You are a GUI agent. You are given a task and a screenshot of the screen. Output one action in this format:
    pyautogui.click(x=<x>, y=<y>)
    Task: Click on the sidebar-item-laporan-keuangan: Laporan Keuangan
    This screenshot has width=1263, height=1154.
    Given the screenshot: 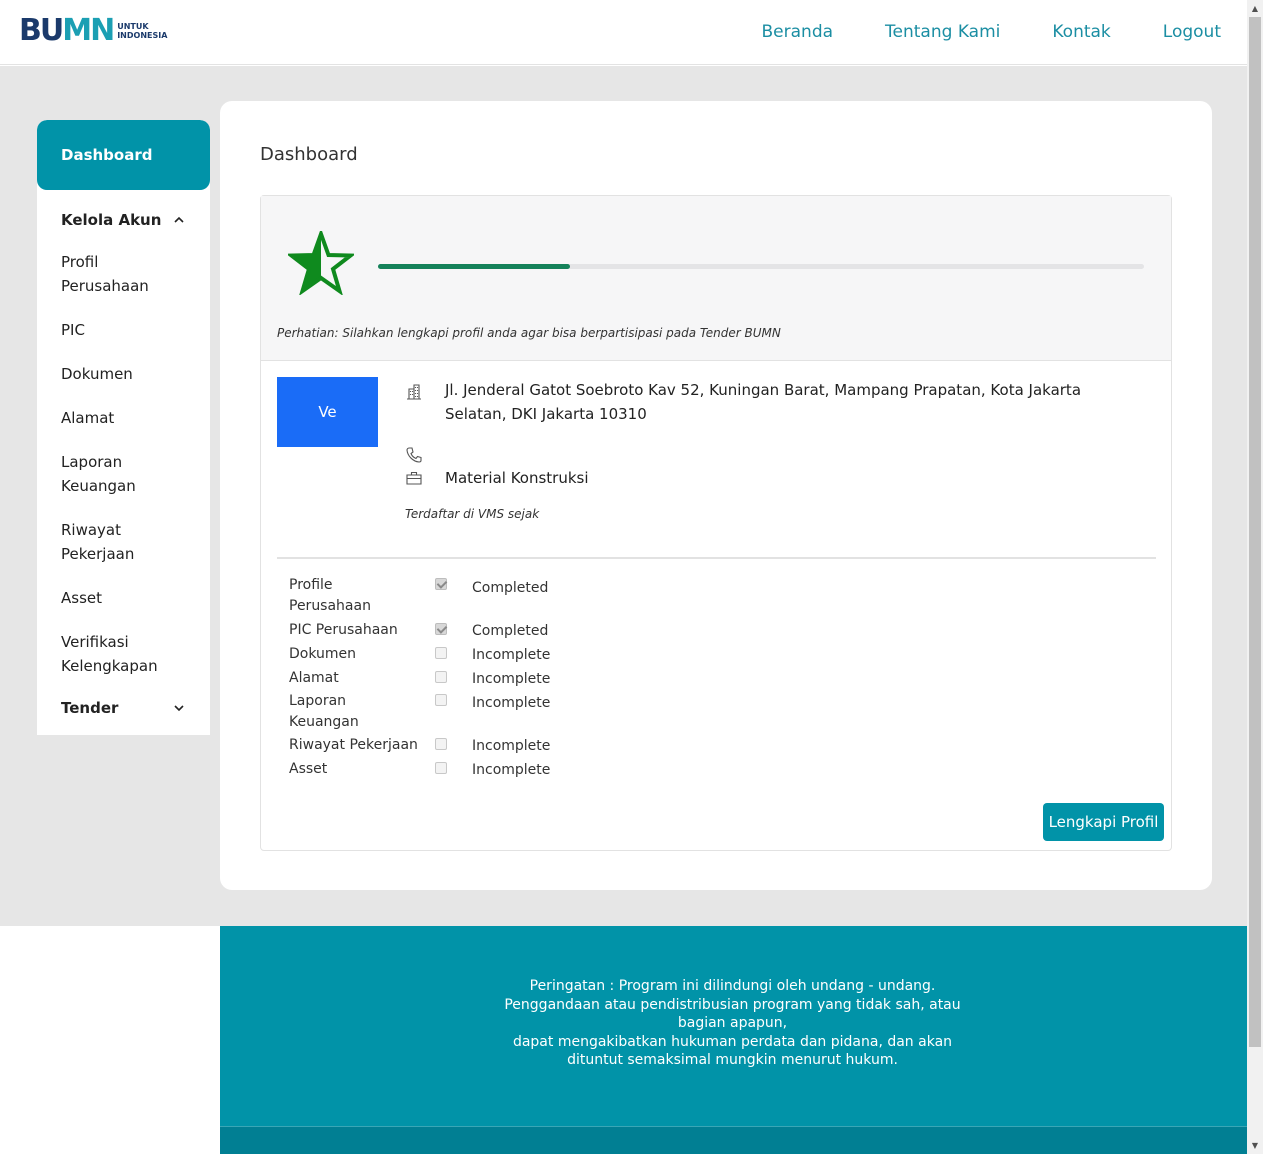 What is the action you would take?
    pyautogui.click(x=123, y=474)
    